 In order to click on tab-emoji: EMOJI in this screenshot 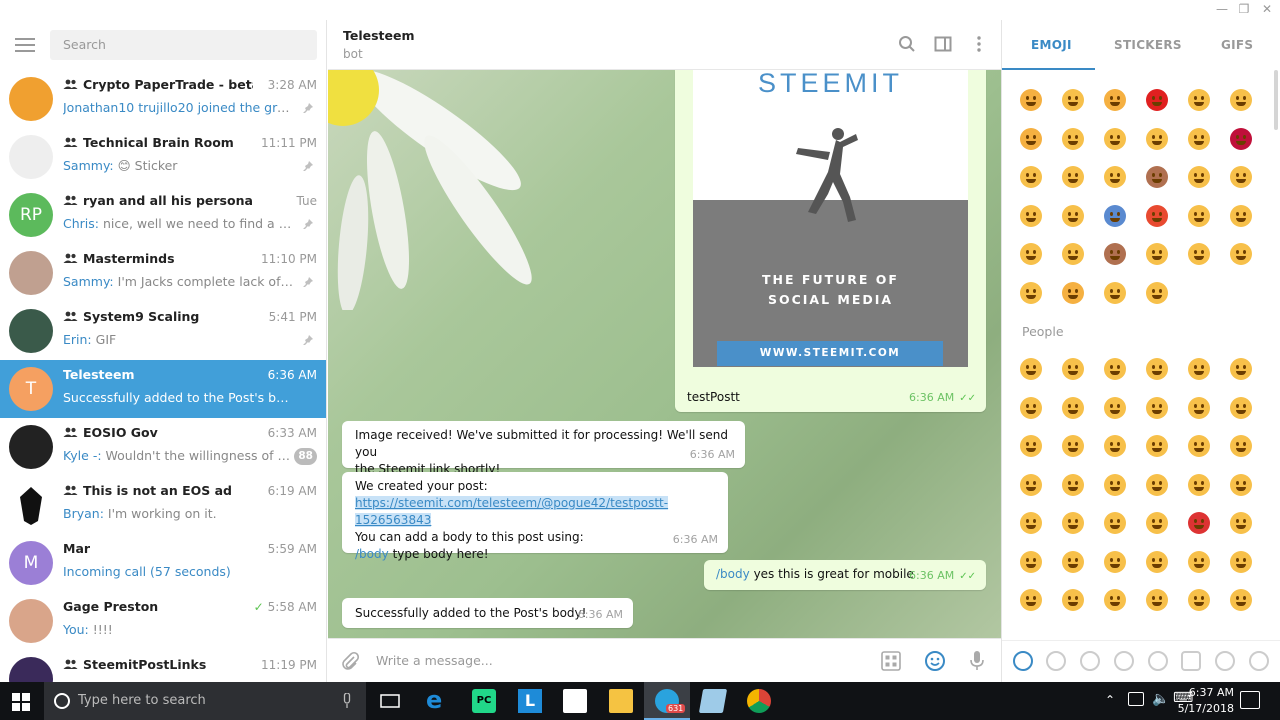, I will do `click(1051, 45)`.